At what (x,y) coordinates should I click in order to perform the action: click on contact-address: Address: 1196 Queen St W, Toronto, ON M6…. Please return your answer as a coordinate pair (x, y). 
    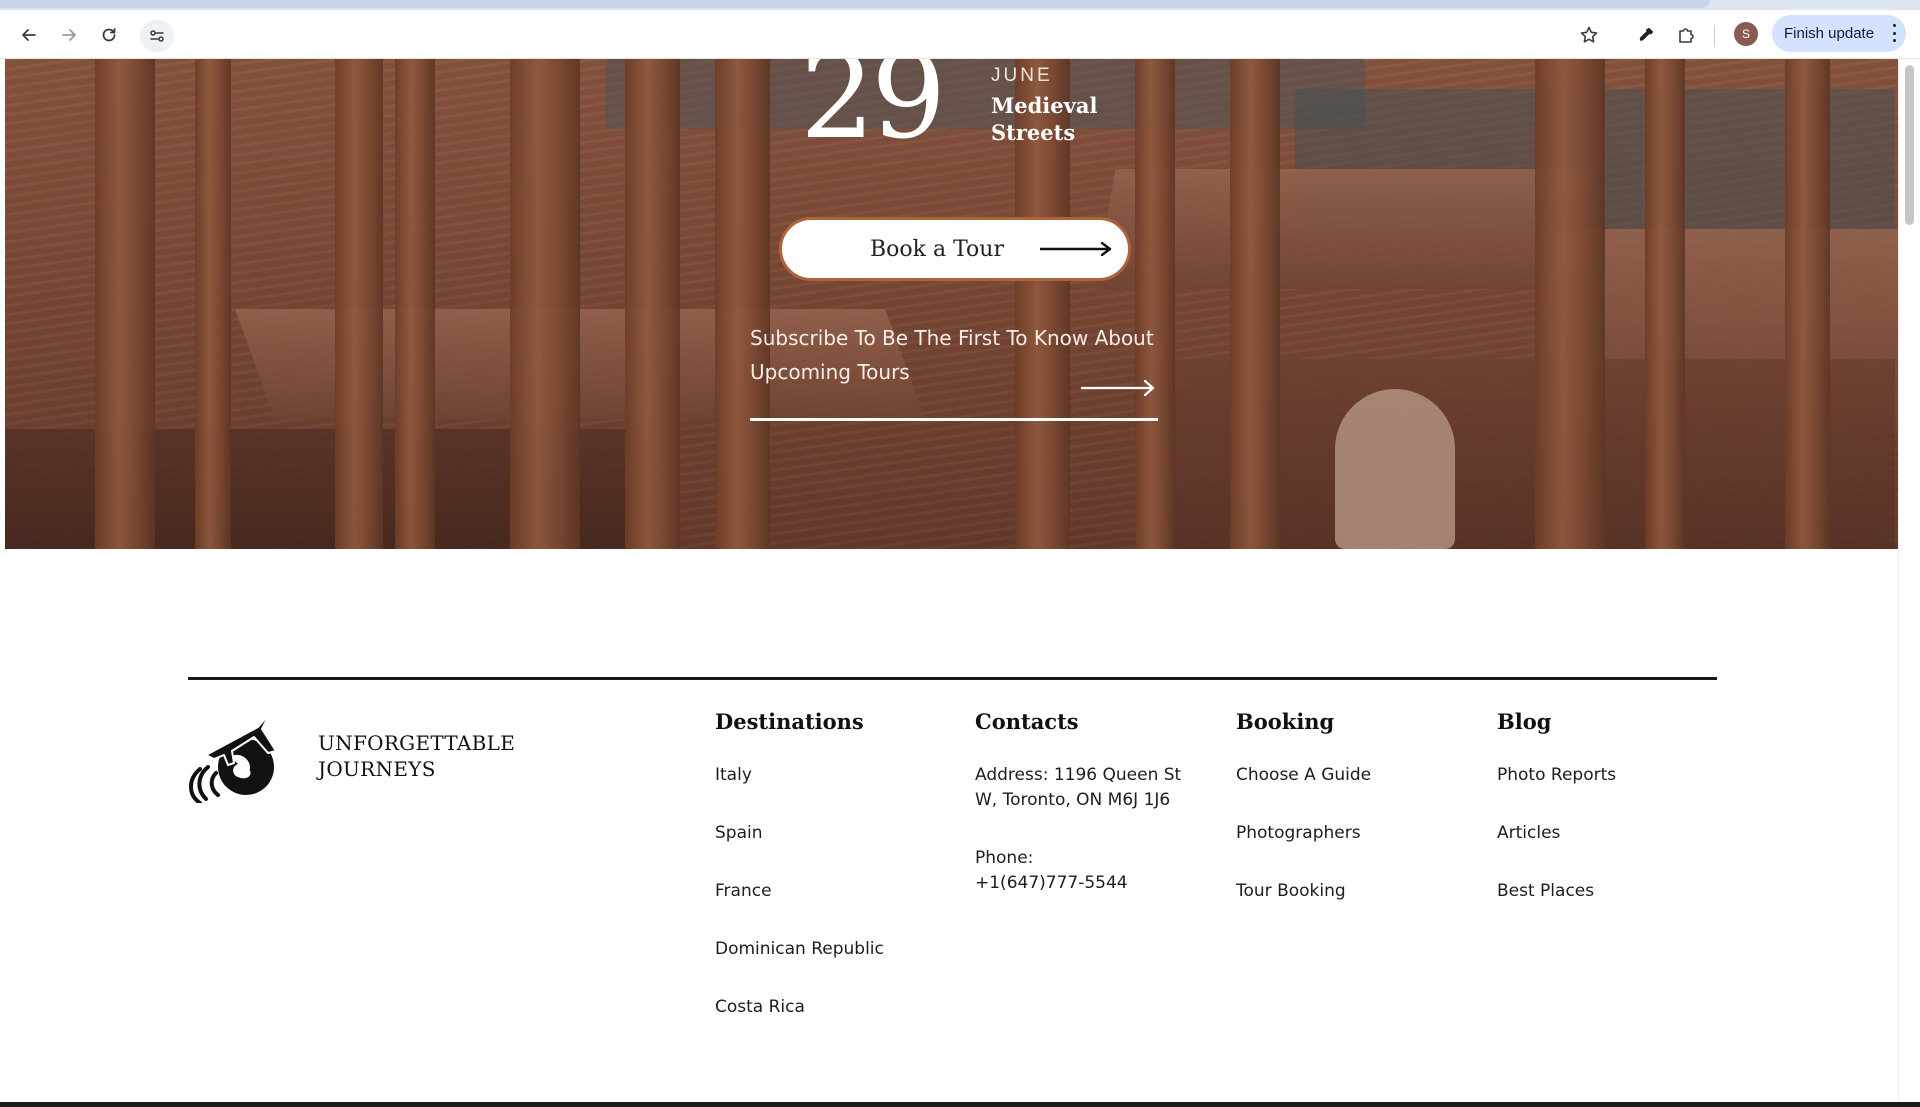
    Looking at the image, I should click on (1078, 787).